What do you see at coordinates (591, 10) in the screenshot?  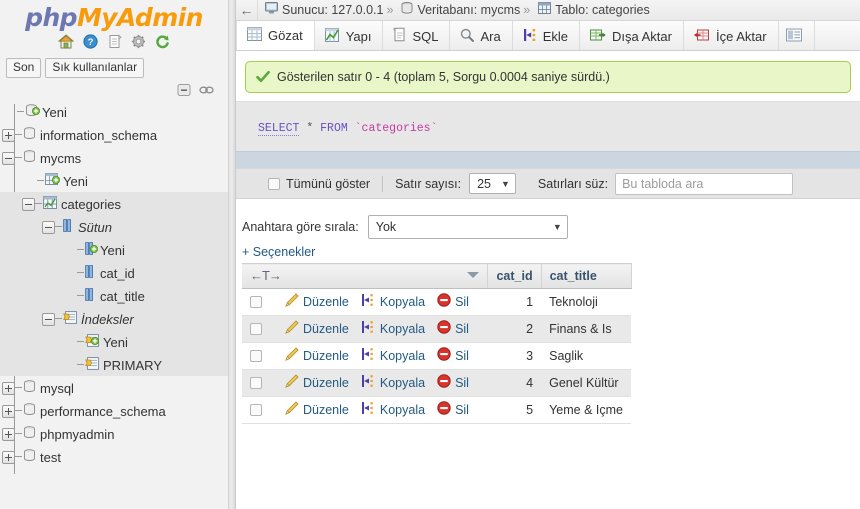 I see `breadcrumb-table: Tablo: categories` at bounding box center [591, 10].